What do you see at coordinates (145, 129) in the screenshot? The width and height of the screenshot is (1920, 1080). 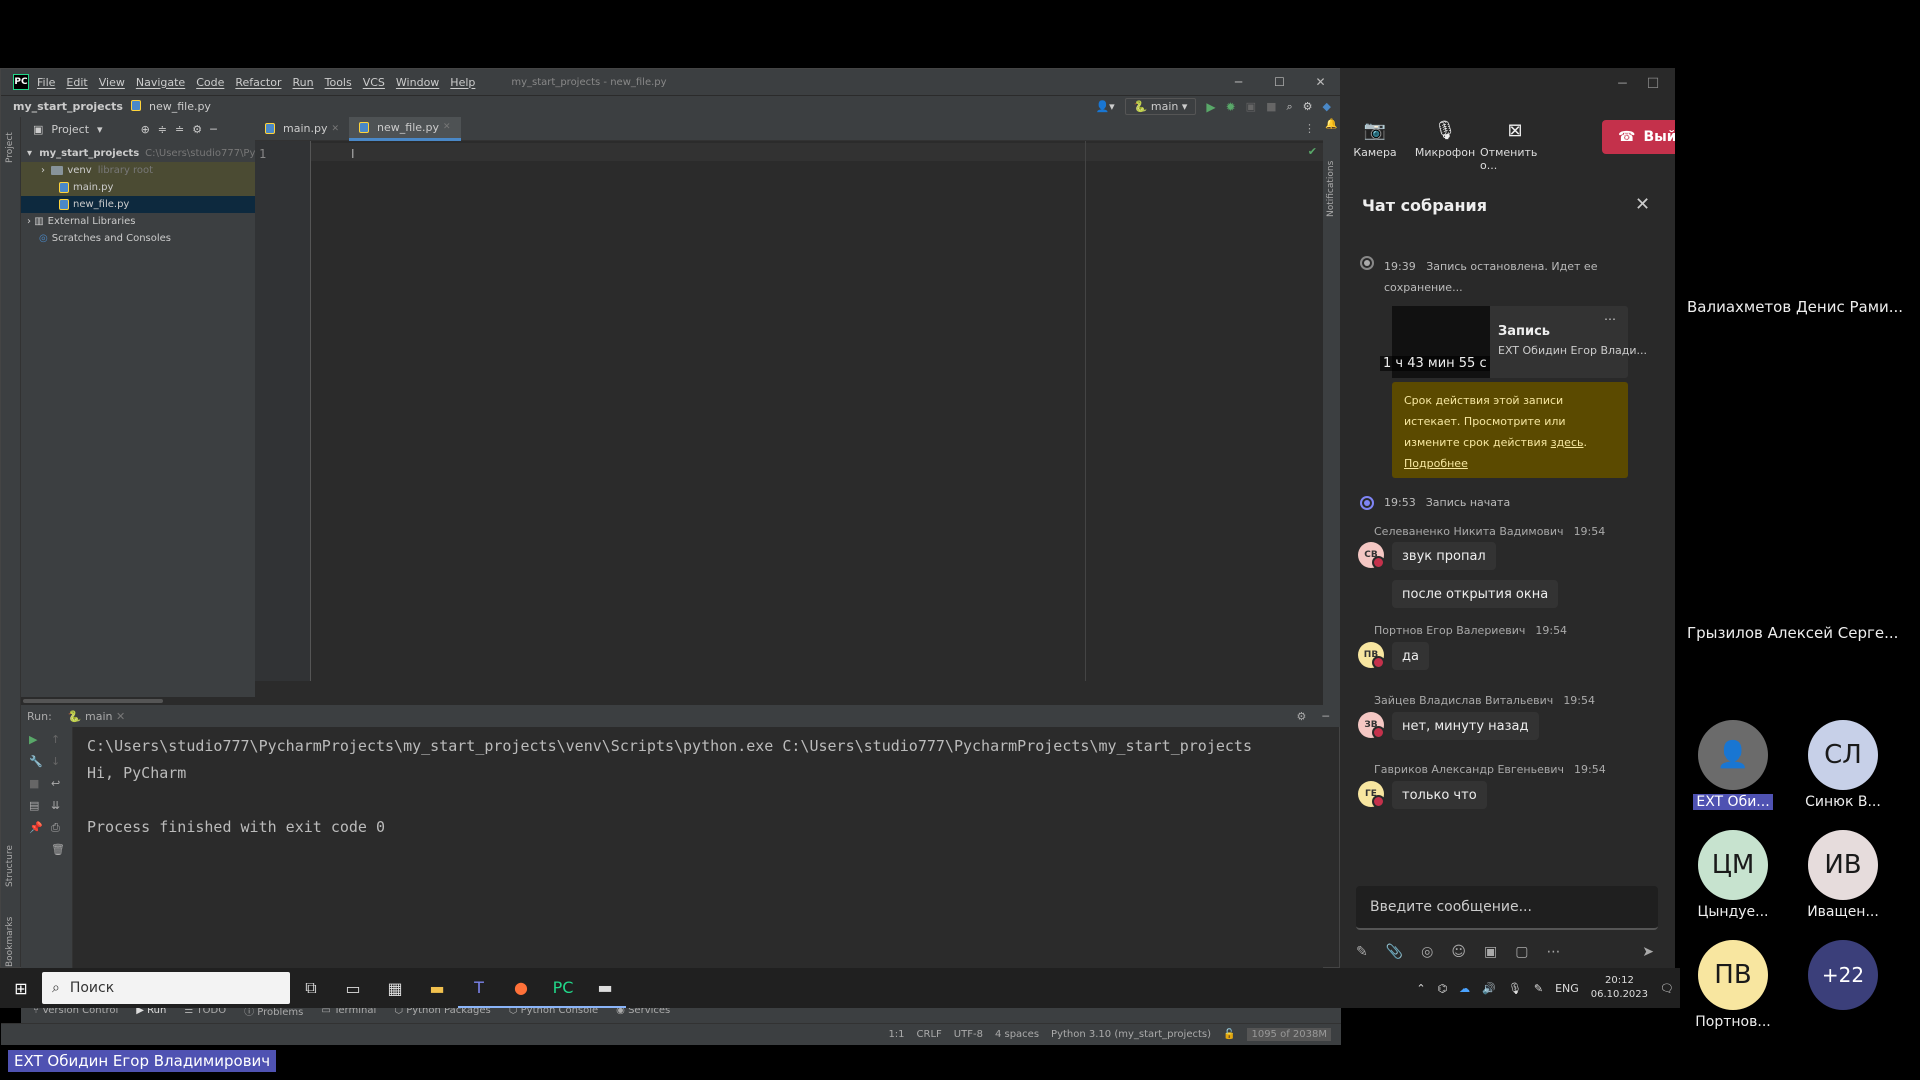 I see `locate-icon: ⊕` at bounding box center [145, 129].